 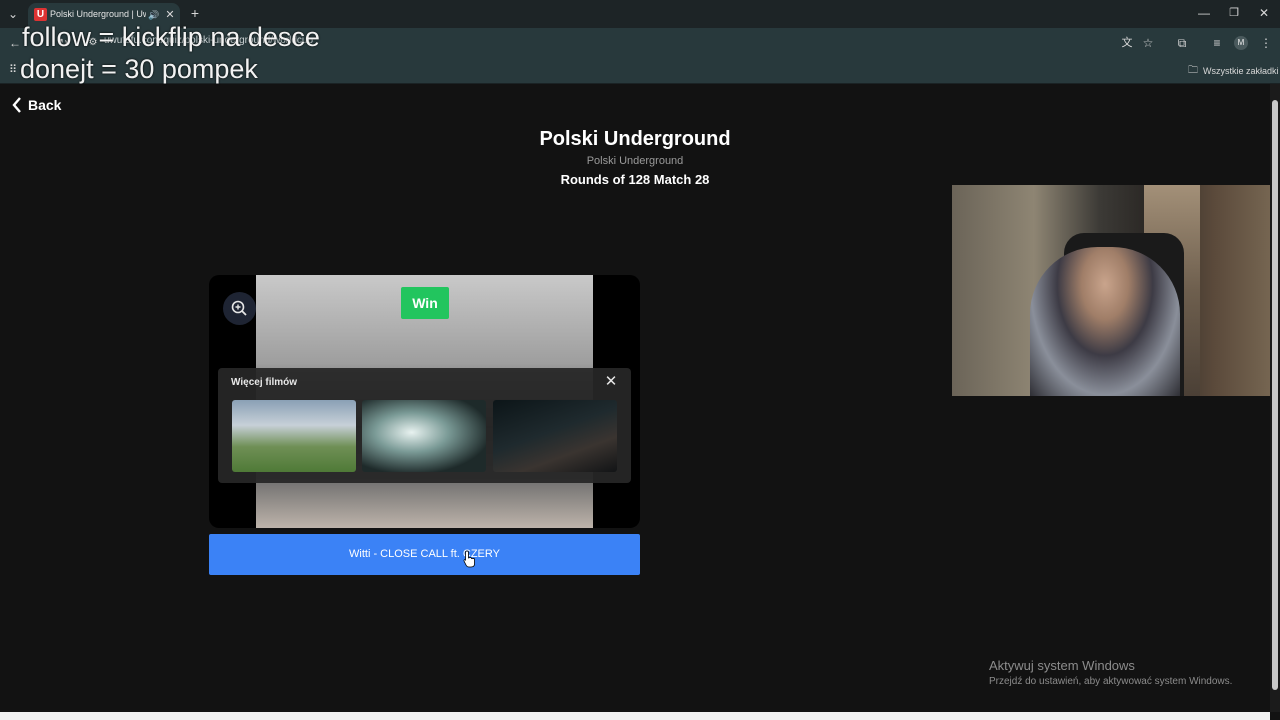 What do you see at coordinates (1234, 13) in the screenshot?
I see `restore-button: ❐` at bounding box center [1234, 13].